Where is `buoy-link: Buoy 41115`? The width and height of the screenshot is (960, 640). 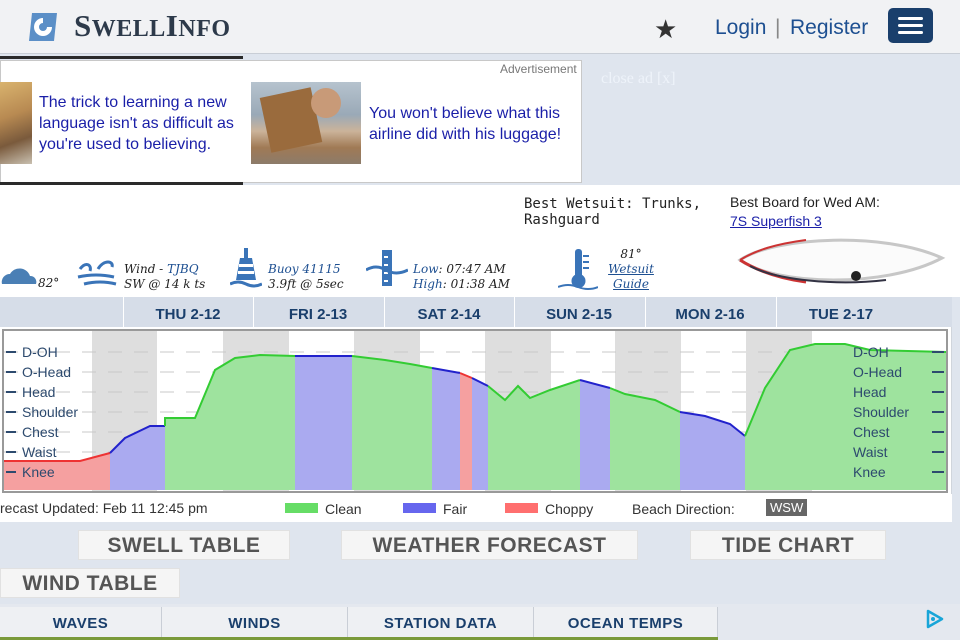
buoy-link: Buoy 41115 is located at coordinates (304, 269).